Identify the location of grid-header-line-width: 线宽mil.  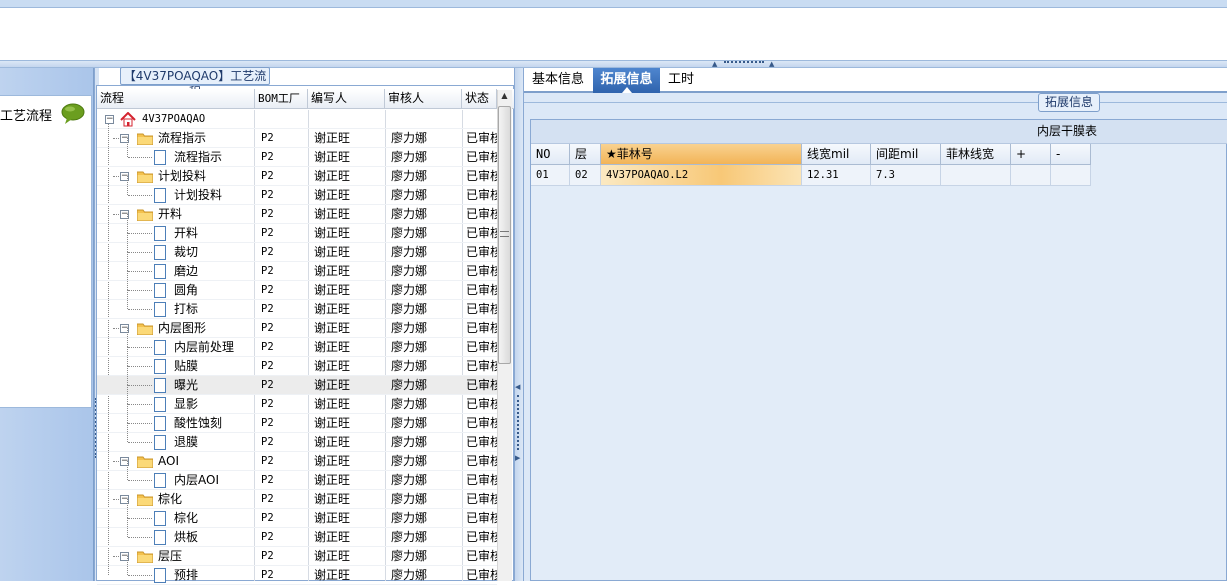
(836, 154).